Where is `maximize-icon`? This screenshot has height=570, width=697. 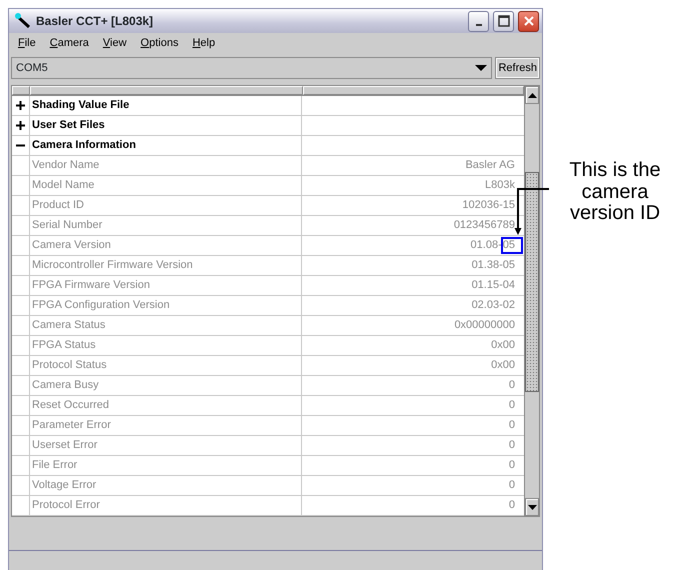 maximize-icon is located at coordinates (504, 21).